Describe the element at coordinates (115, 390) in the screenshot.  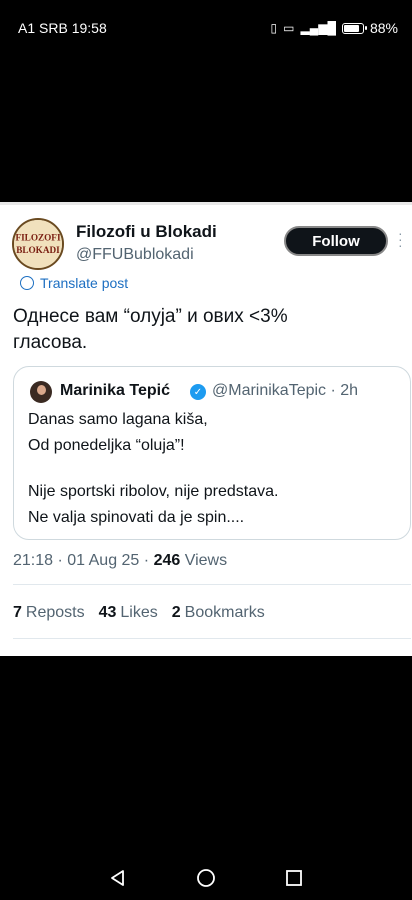
I see `quote-author-name: Marinika Tepić` at that location.